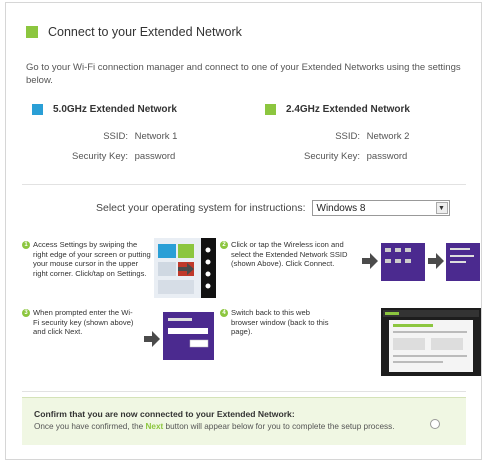  Describe the element at coordinates (224, 313) in the screenshot. I see `step-number-badge: 4` at that location.